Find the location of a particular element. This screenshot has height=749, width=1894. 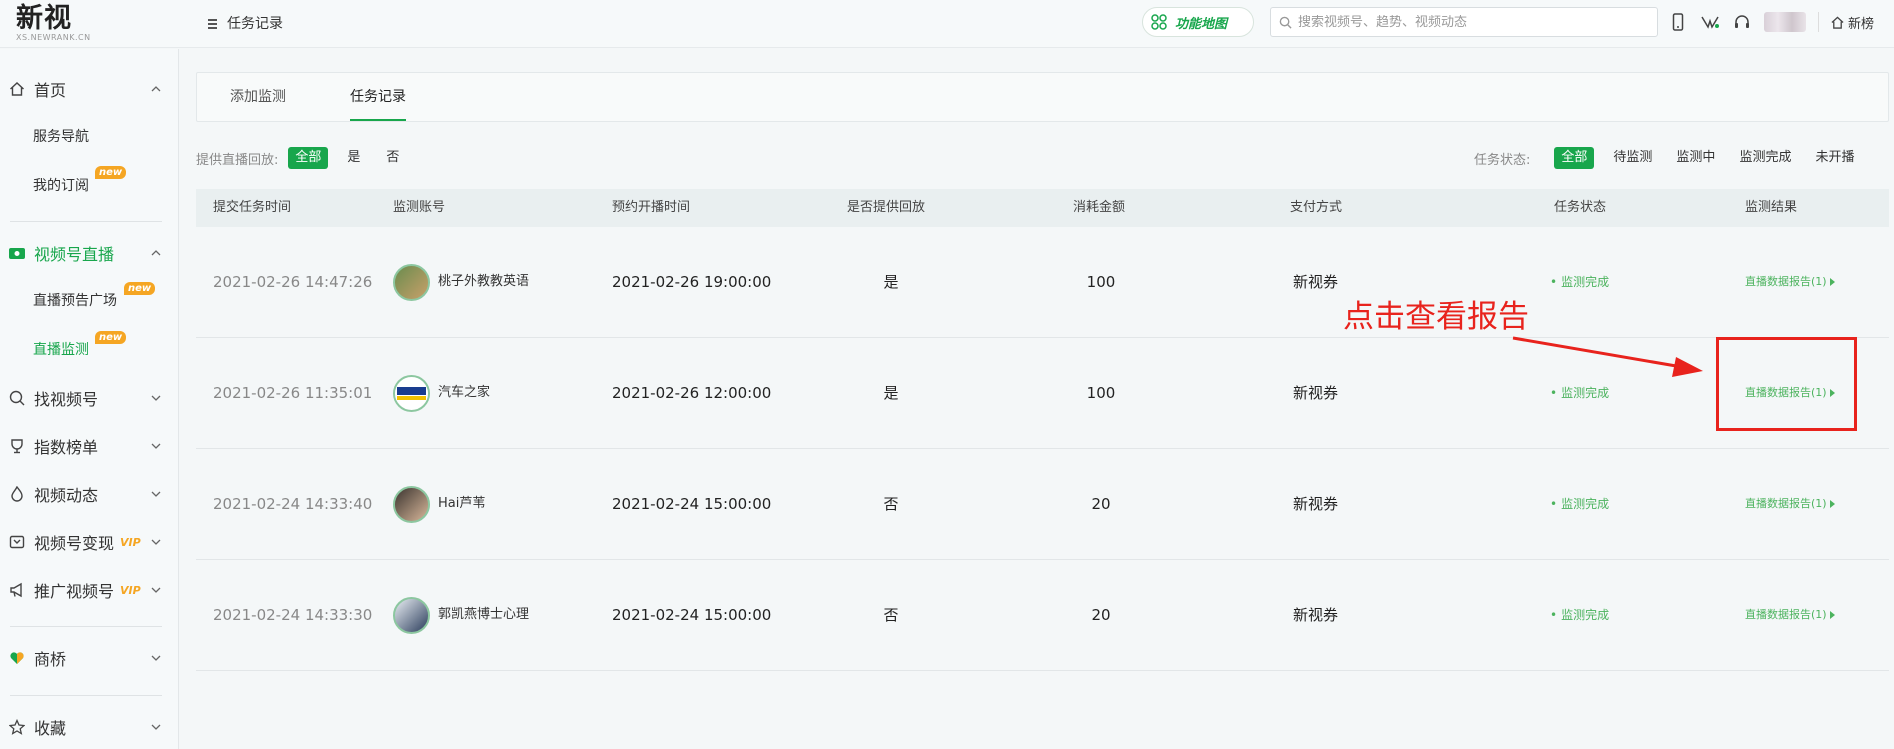

sidebar-item-index-rank: 指数榜单 is located at coordinates (81, 446).